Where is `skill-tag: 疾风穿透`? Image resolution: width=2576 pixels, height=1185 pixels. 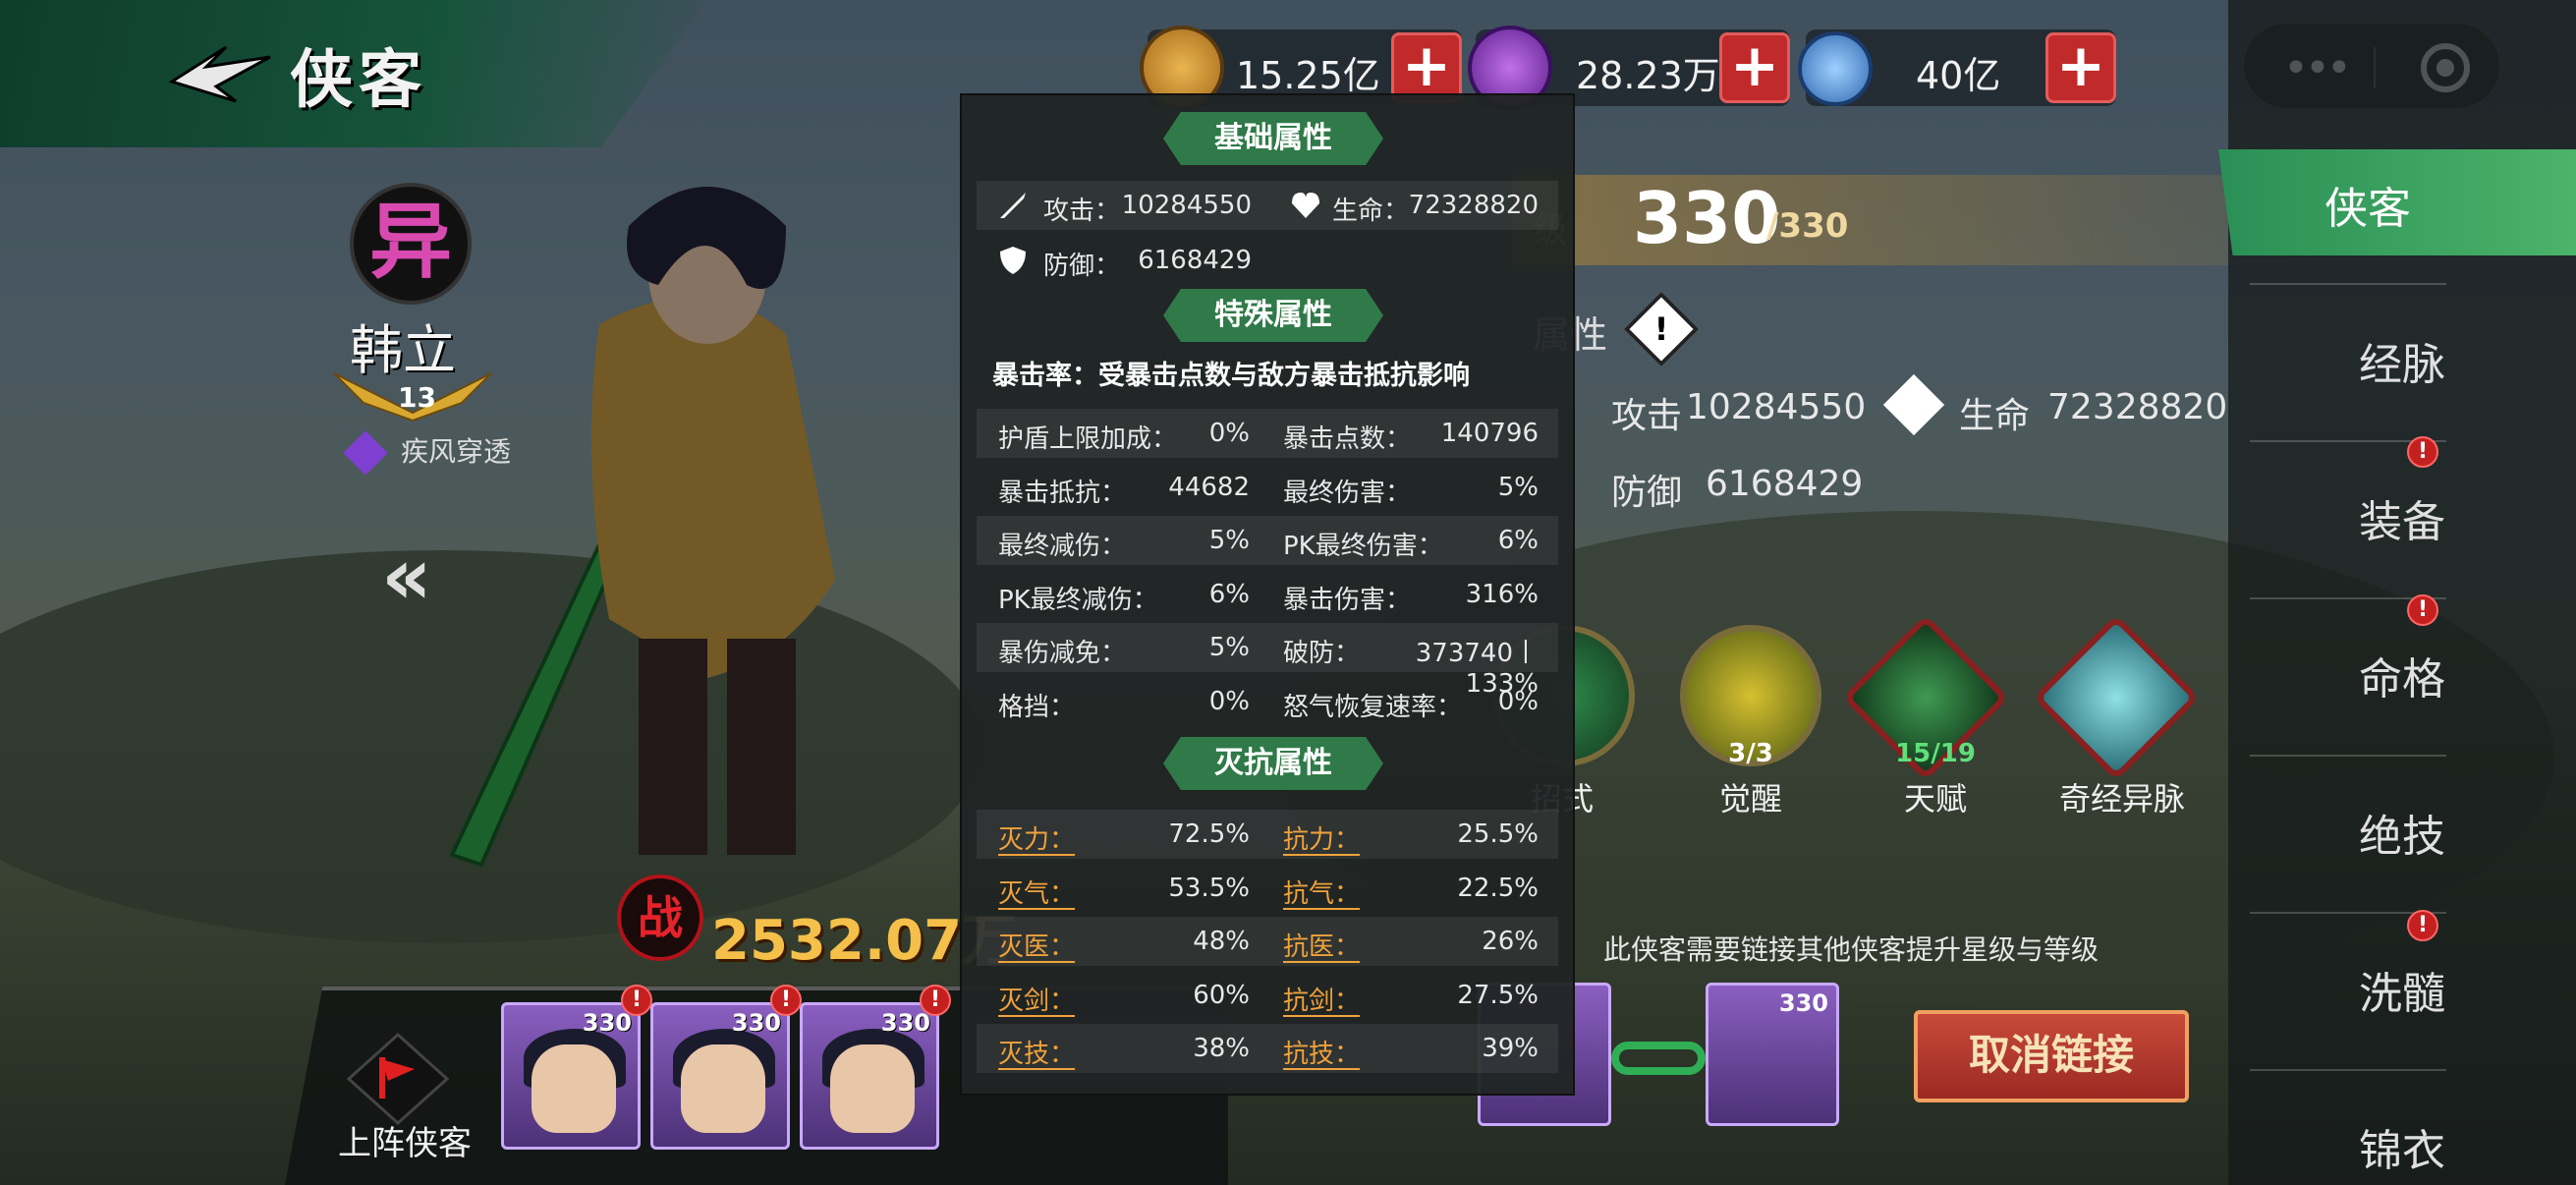 skill-tag: 疾风穿透 is located at coordinates (427, 453).